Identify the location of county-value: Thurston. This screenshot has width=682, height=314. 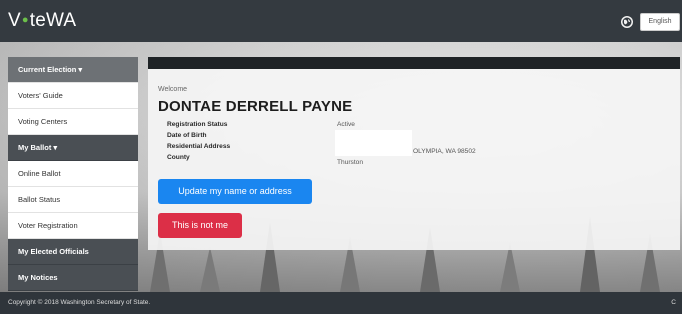
(350, 162).